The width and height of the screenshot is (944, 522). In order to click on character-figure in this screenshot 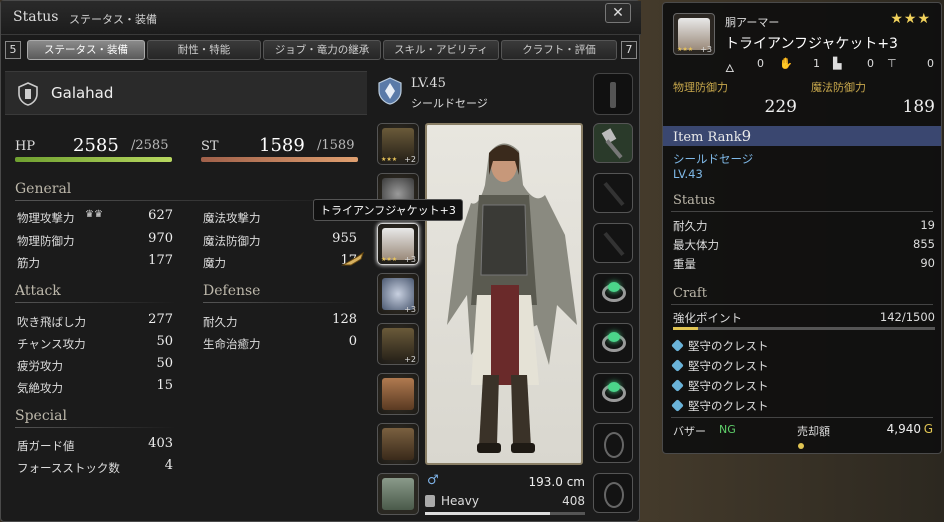, I will do `click(512, 298)`.